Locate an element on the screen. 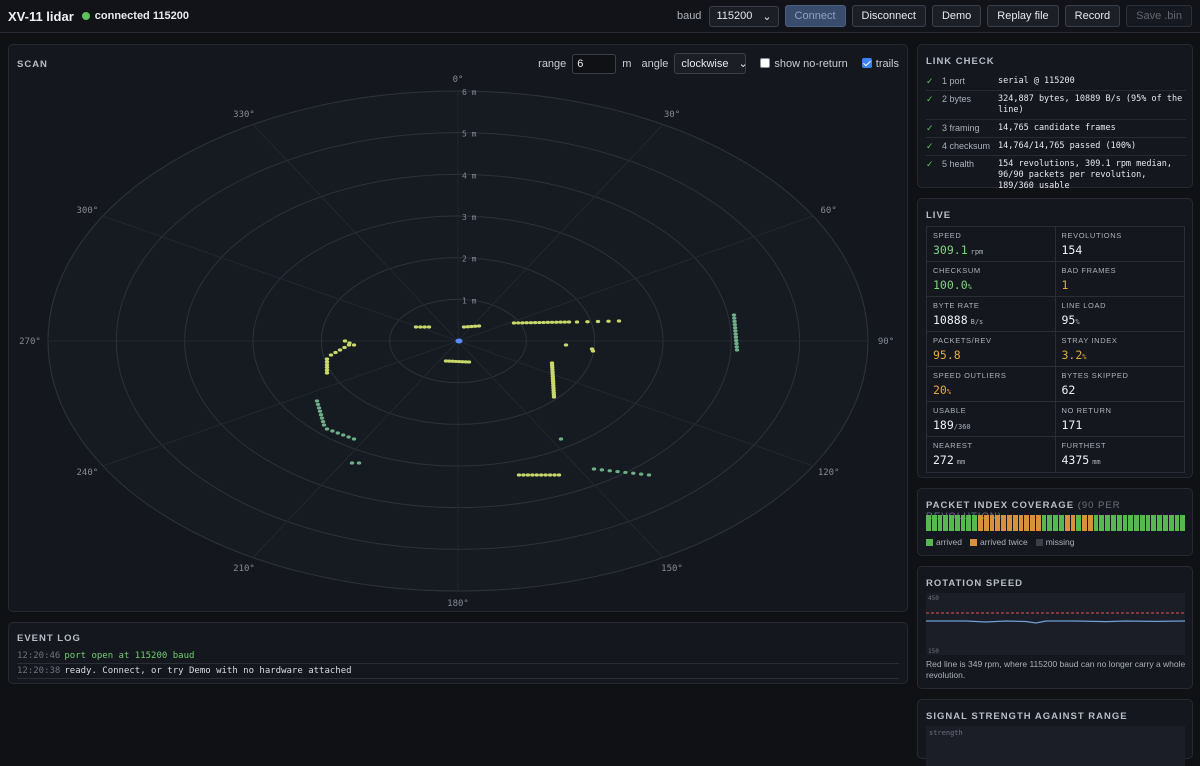  ring-label: 2 m is located at coordinates (469, 259).